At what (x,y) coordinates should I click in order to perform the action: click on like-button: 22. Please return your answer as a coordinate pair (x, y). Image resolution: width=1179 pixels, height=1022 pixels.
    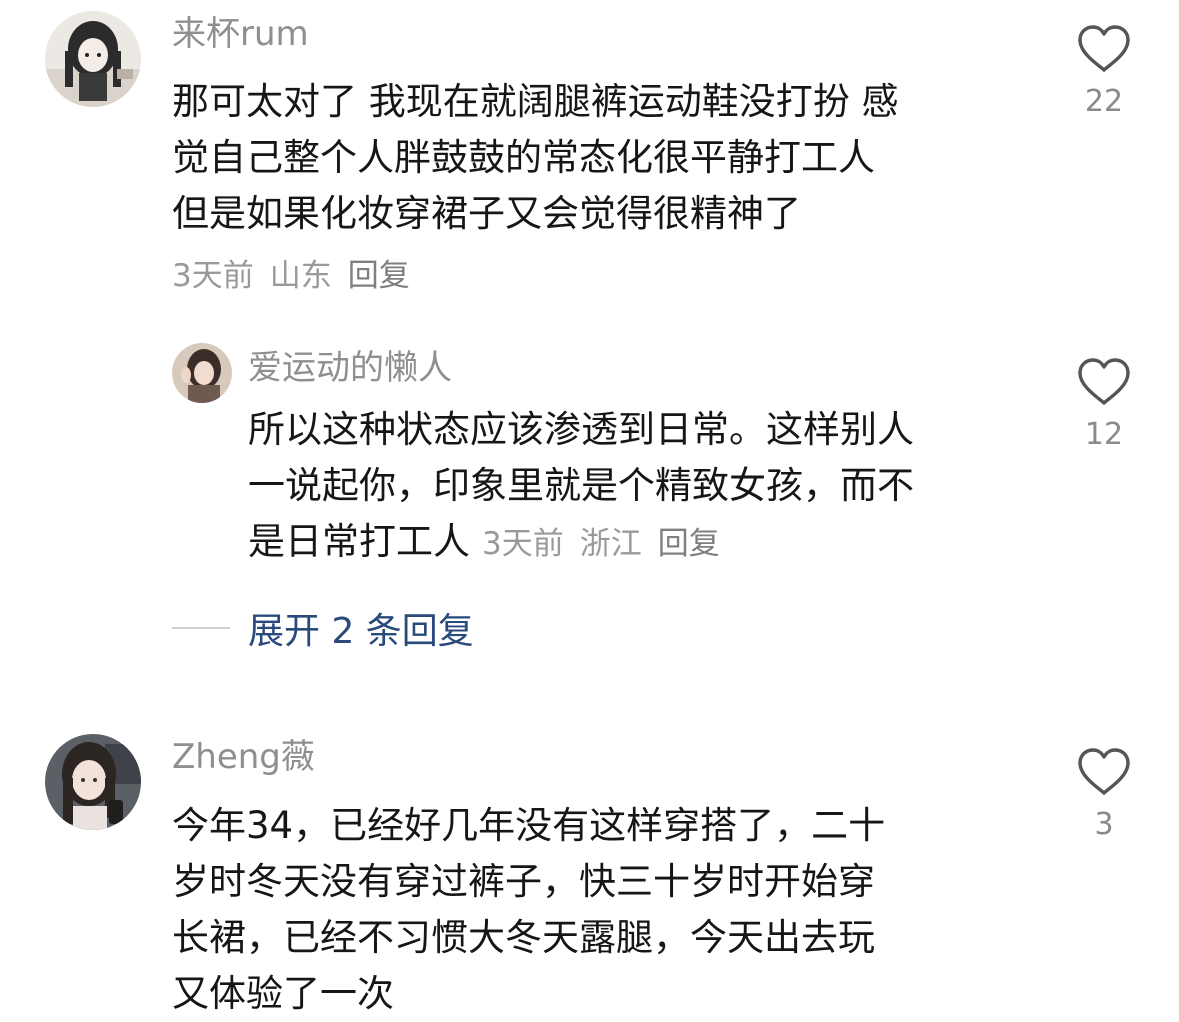
    Looking at the image, I should click on (1104, 72).